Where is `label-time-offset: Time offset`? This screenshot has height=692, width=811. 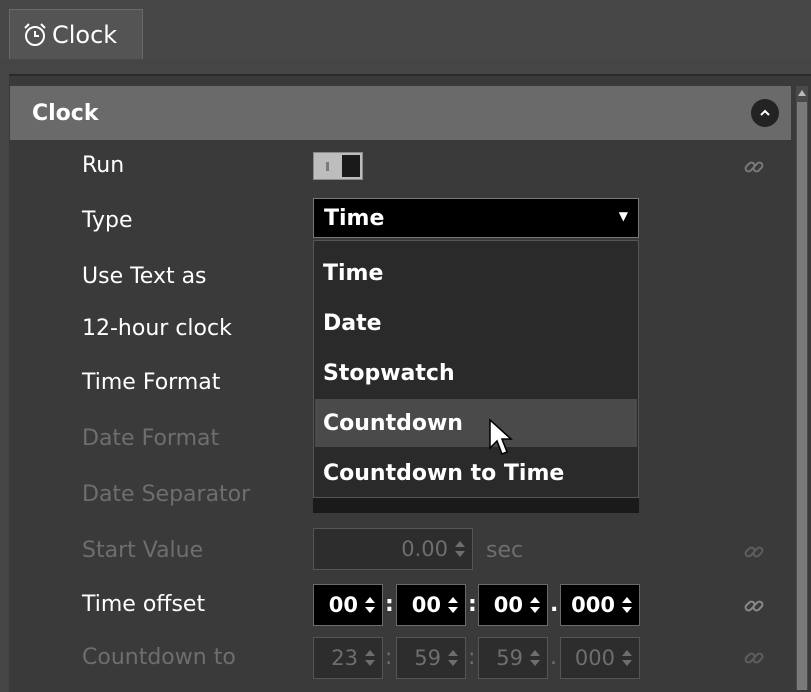
label-time-offset: Time offset is located at coordinates (144, 604).